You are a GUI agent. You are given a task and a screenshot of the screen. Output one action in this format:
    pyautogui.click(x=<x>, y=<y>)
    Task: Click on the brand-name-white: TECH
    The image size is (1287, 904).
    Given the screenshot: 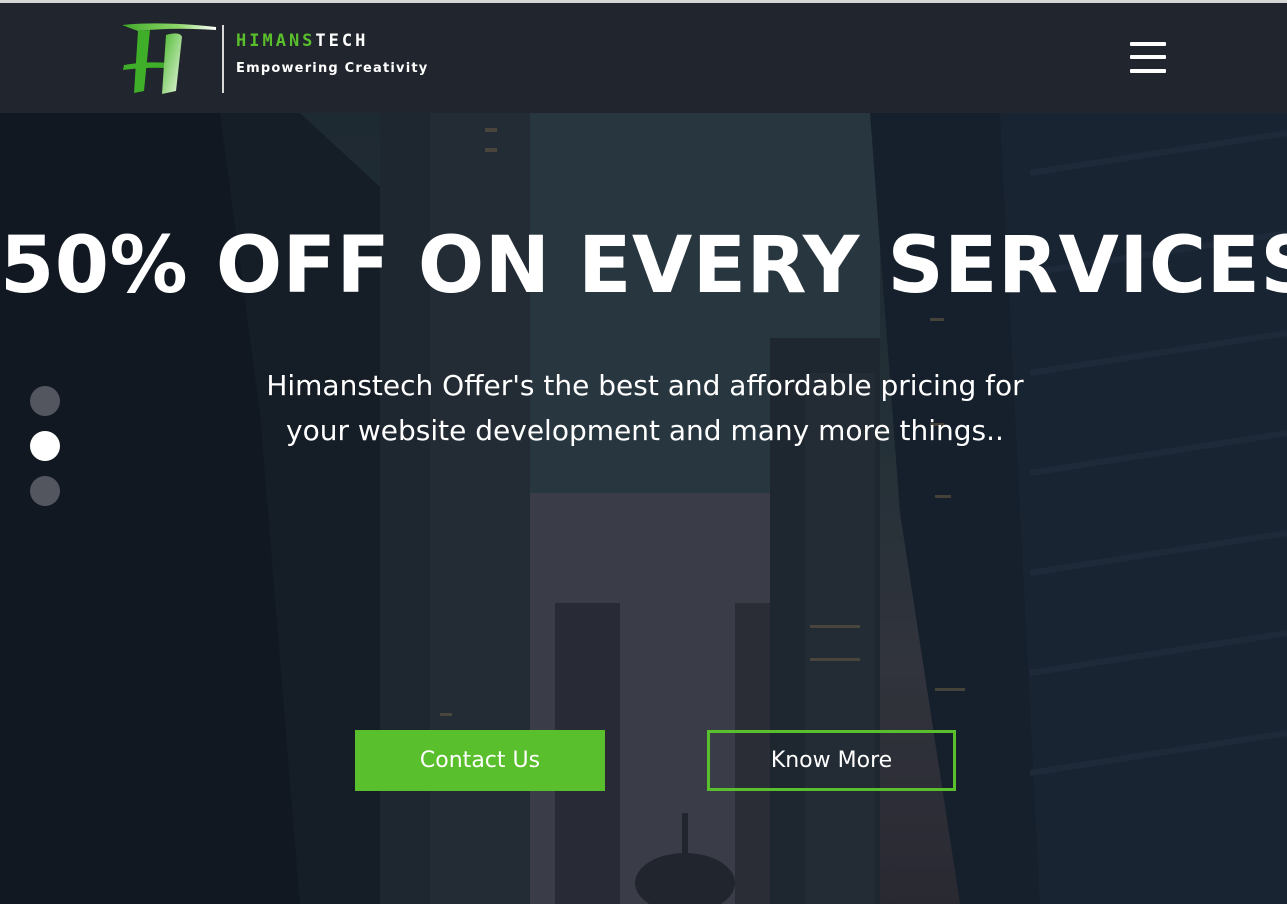 What is the action you would take?
    pyautogui.click(x=342, y=41)
    